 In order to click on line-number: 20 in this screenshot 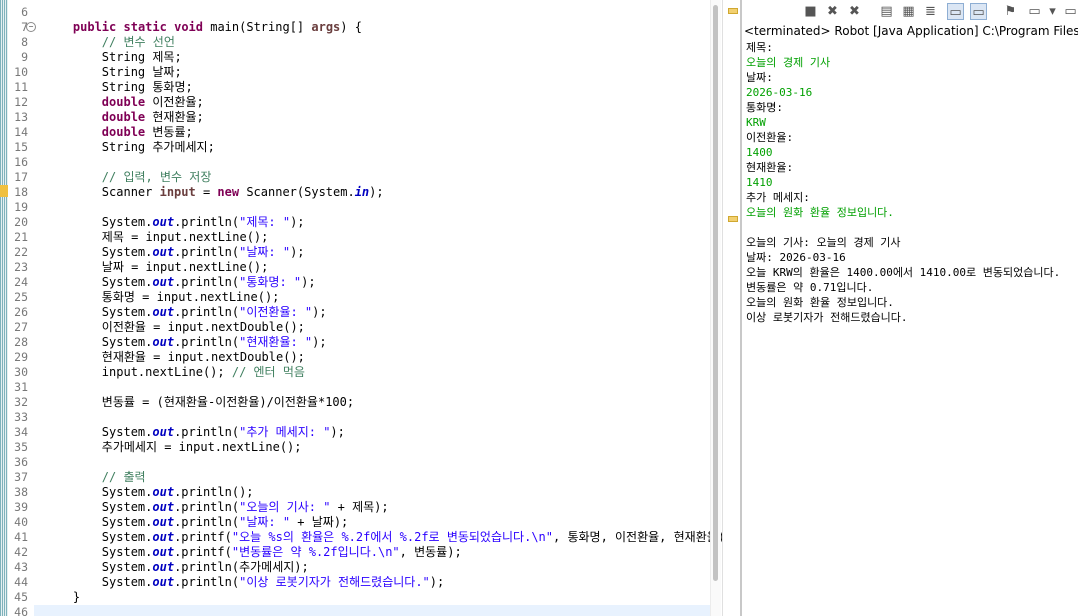, I will do `click(21, 222)`.